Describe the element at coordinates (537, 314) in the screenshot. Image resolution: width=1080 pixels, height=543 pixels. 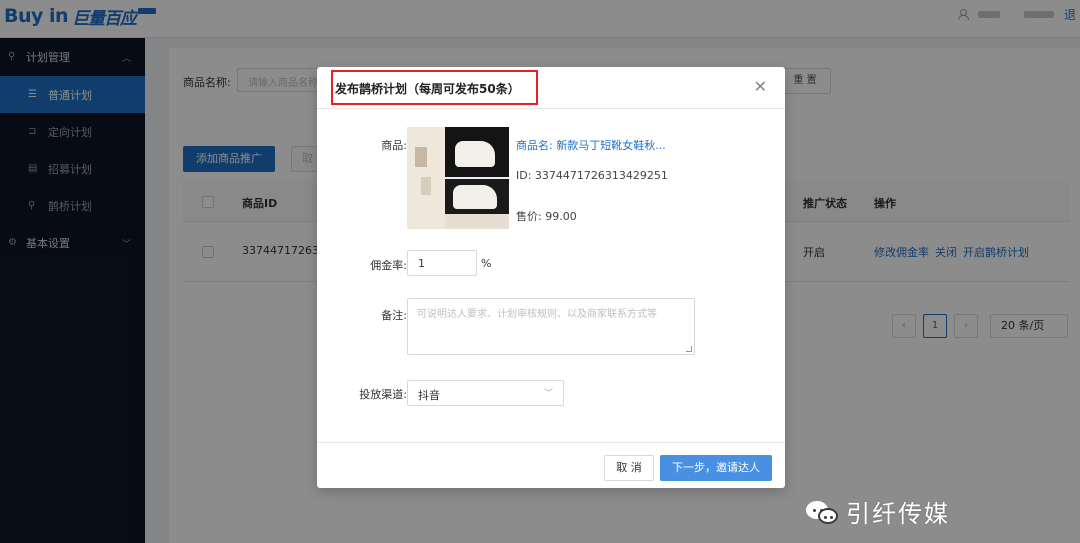
I see `remark-placeholder: 可说明达人要求、计划审核规则、以及商家联系方式等` at that location.